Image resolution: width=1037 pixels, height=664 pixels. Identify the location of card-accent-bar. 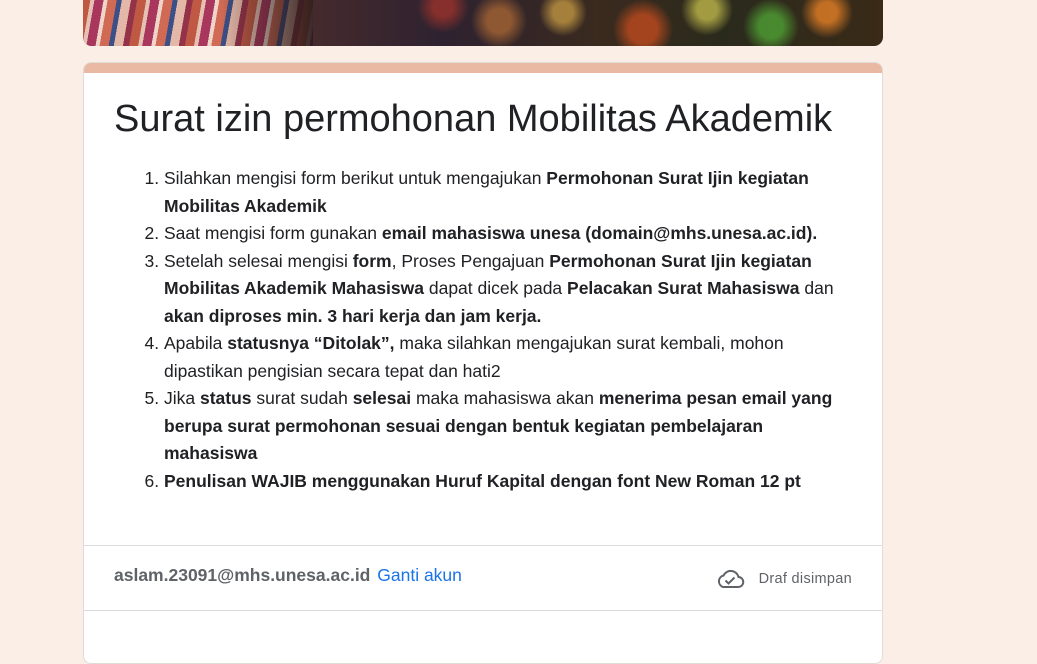
(483, 68).